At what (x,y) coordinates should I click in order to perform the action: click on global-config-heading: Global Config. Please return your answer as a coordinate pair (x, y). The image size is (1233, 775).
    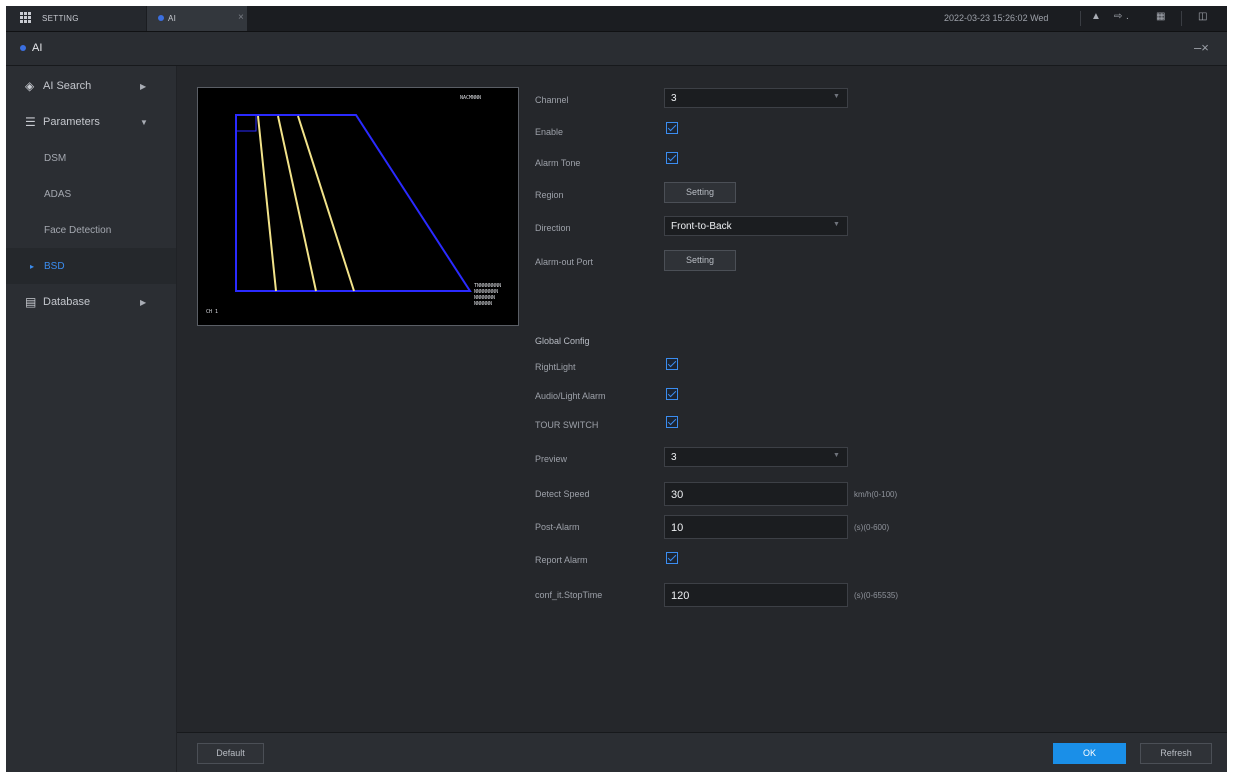
    Looking at the image, I should click on (562, 341).